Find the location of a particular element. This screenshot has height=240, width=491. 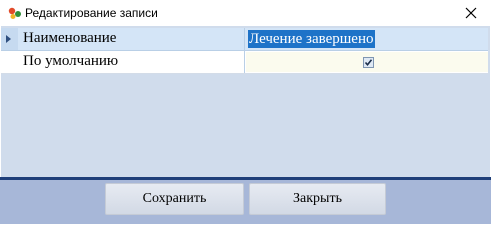

current-row-marker-icon is located at coordinates (8, 39).